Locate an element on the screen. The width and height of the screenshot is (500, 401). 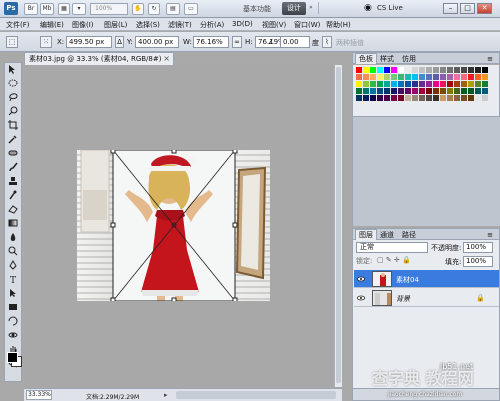
scroll-thumb is located at coordinates (338, 225).